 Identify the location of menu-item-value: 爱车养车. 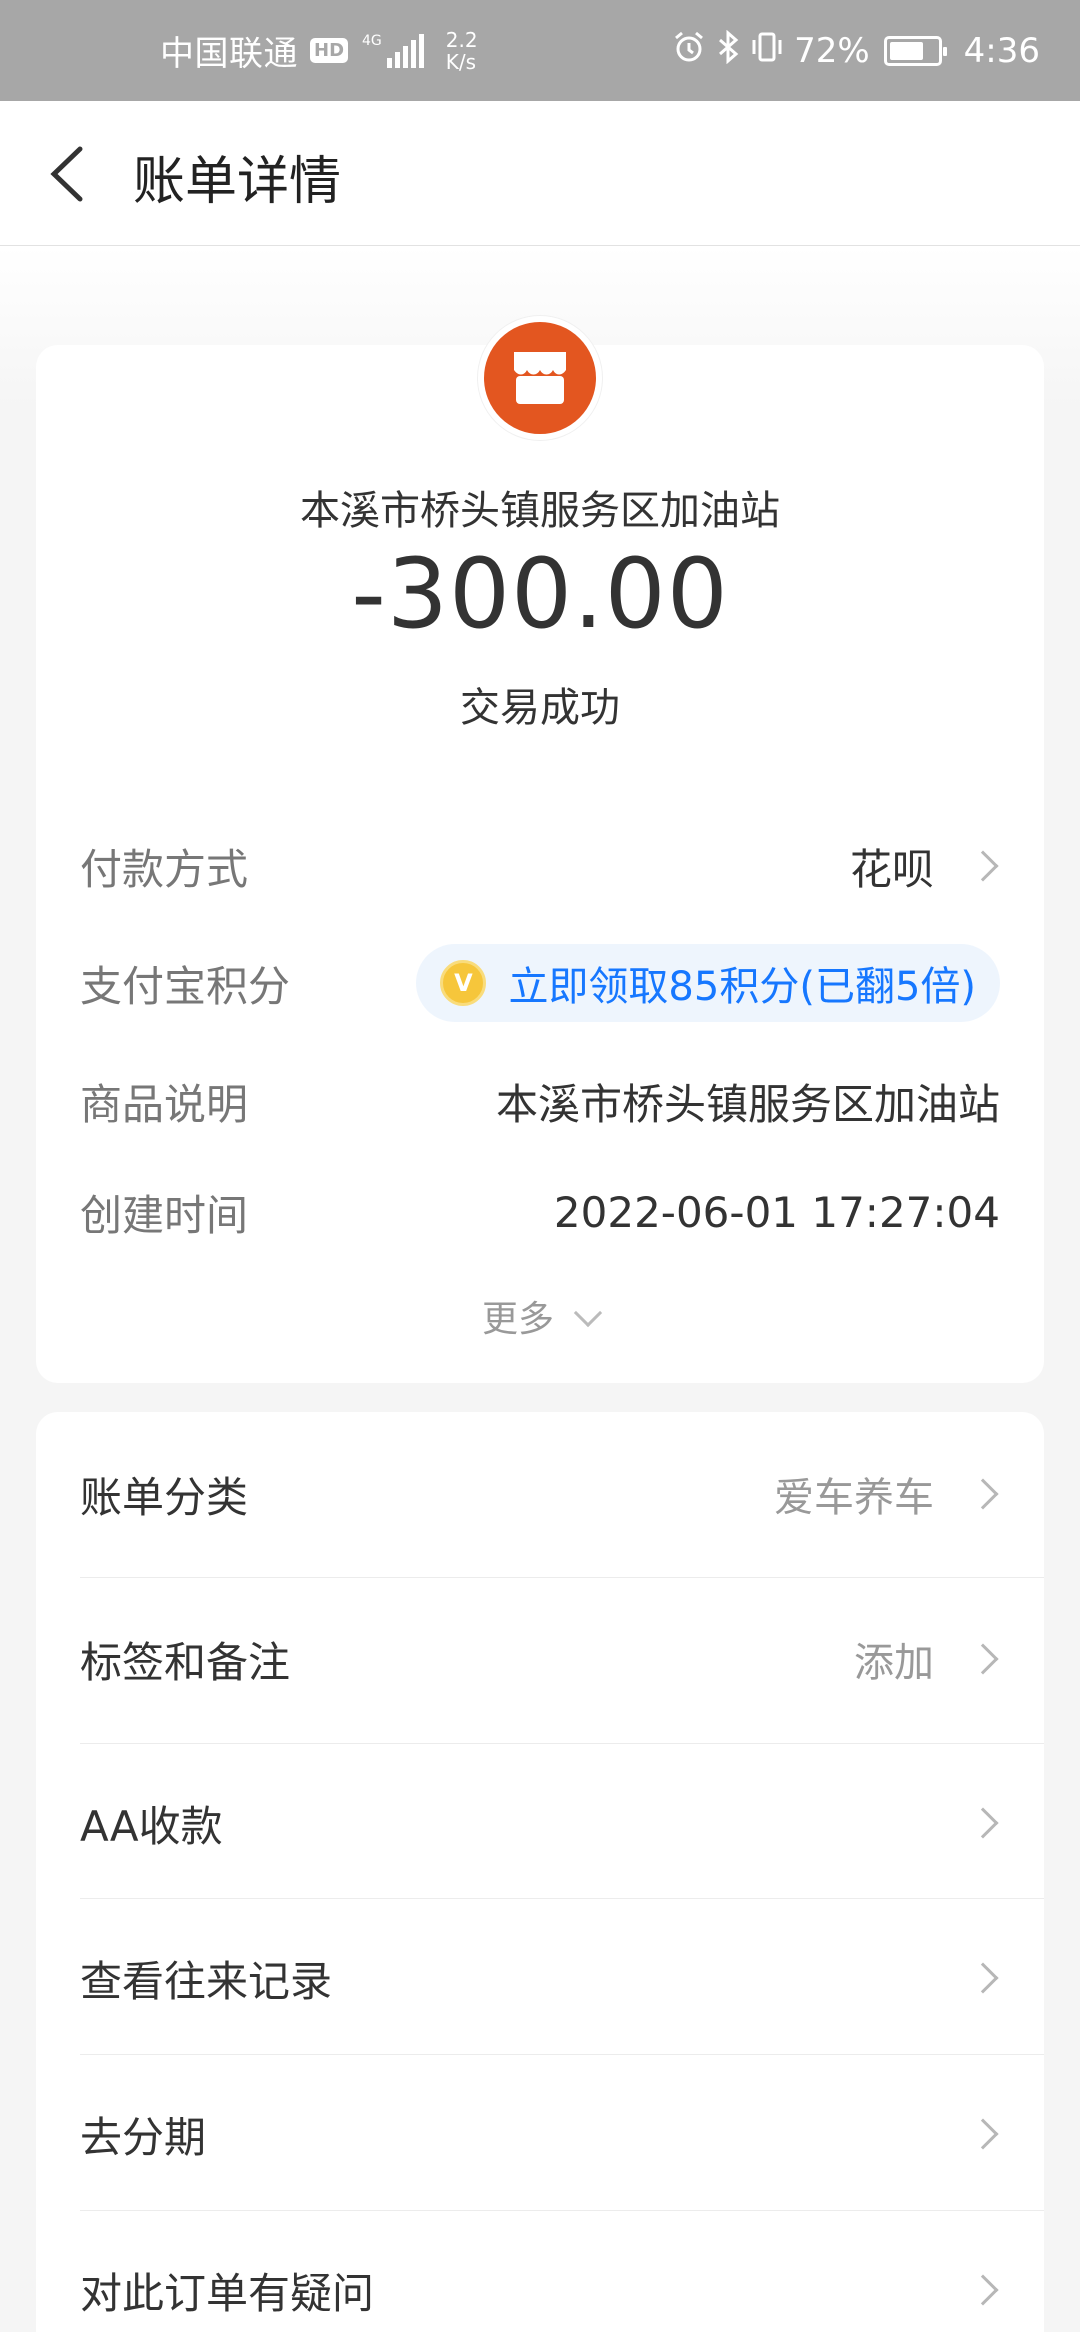
(854, 1498).